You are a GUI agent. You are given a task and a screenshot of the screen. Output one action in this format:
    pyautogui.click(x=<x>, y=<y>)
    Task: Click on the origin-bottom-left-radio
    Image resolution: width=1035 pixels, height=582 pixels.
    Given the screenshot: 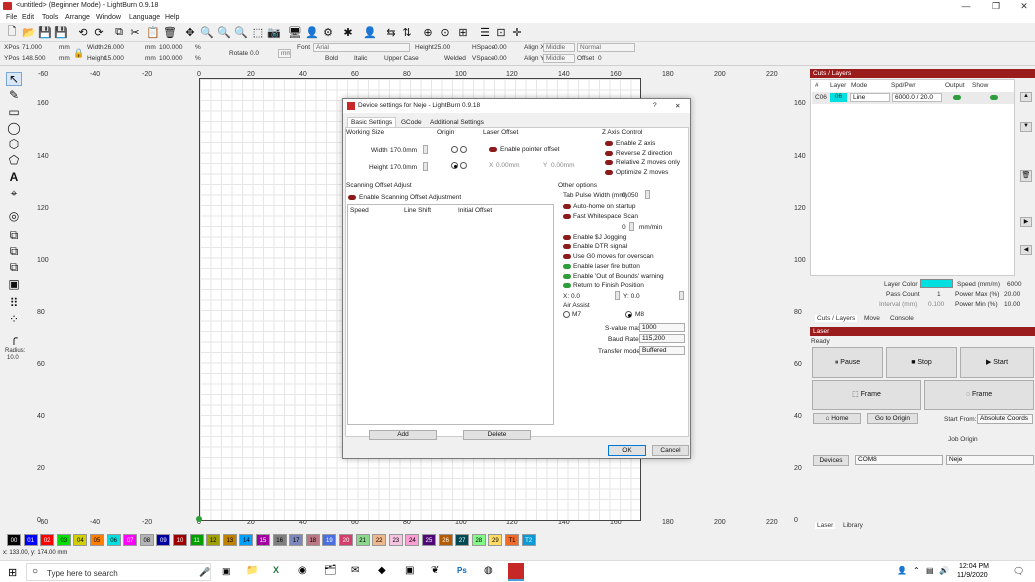 What is the action you would take?
    pyautogui.click(x=454, y=165)
    